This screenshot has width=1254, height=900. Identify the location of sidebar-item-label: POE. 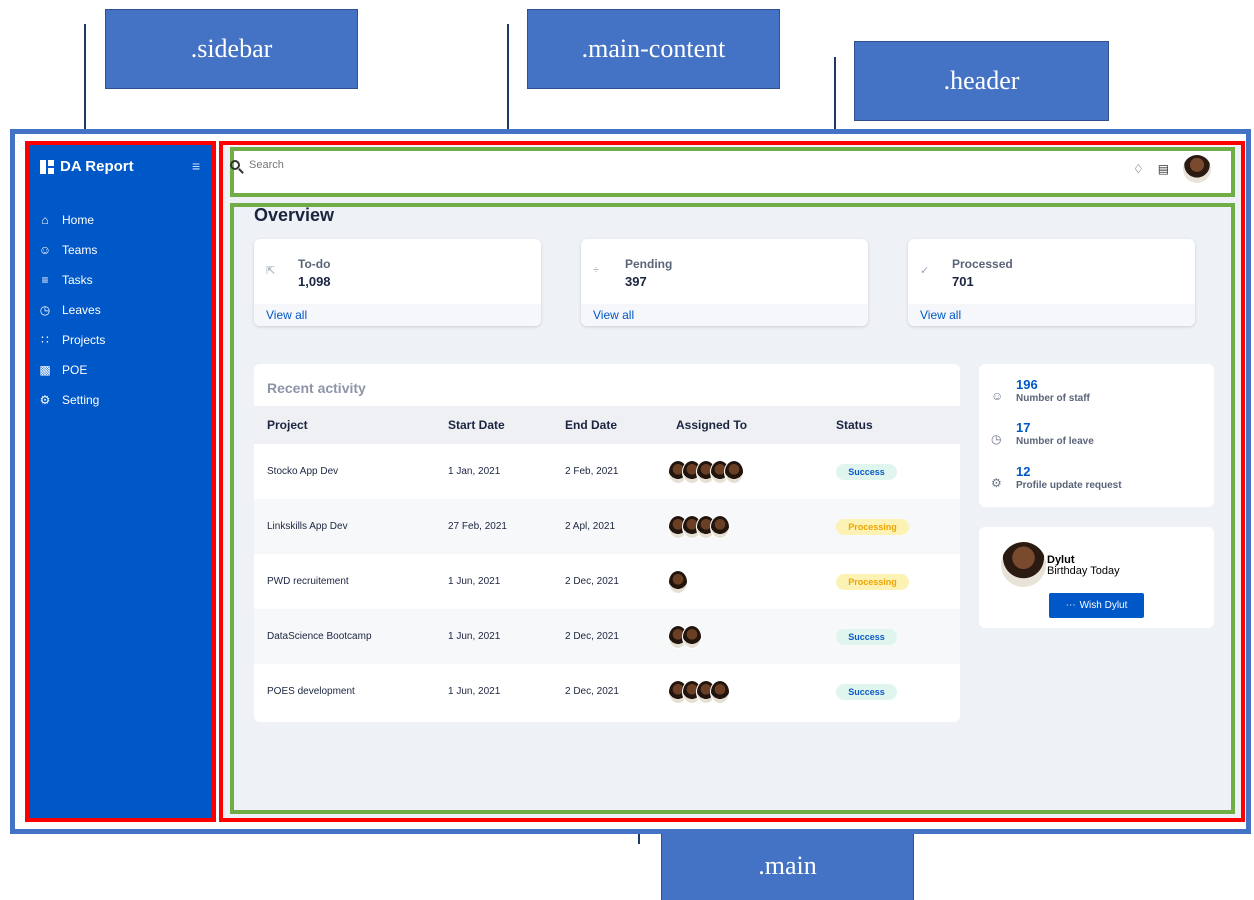
(75, 370).